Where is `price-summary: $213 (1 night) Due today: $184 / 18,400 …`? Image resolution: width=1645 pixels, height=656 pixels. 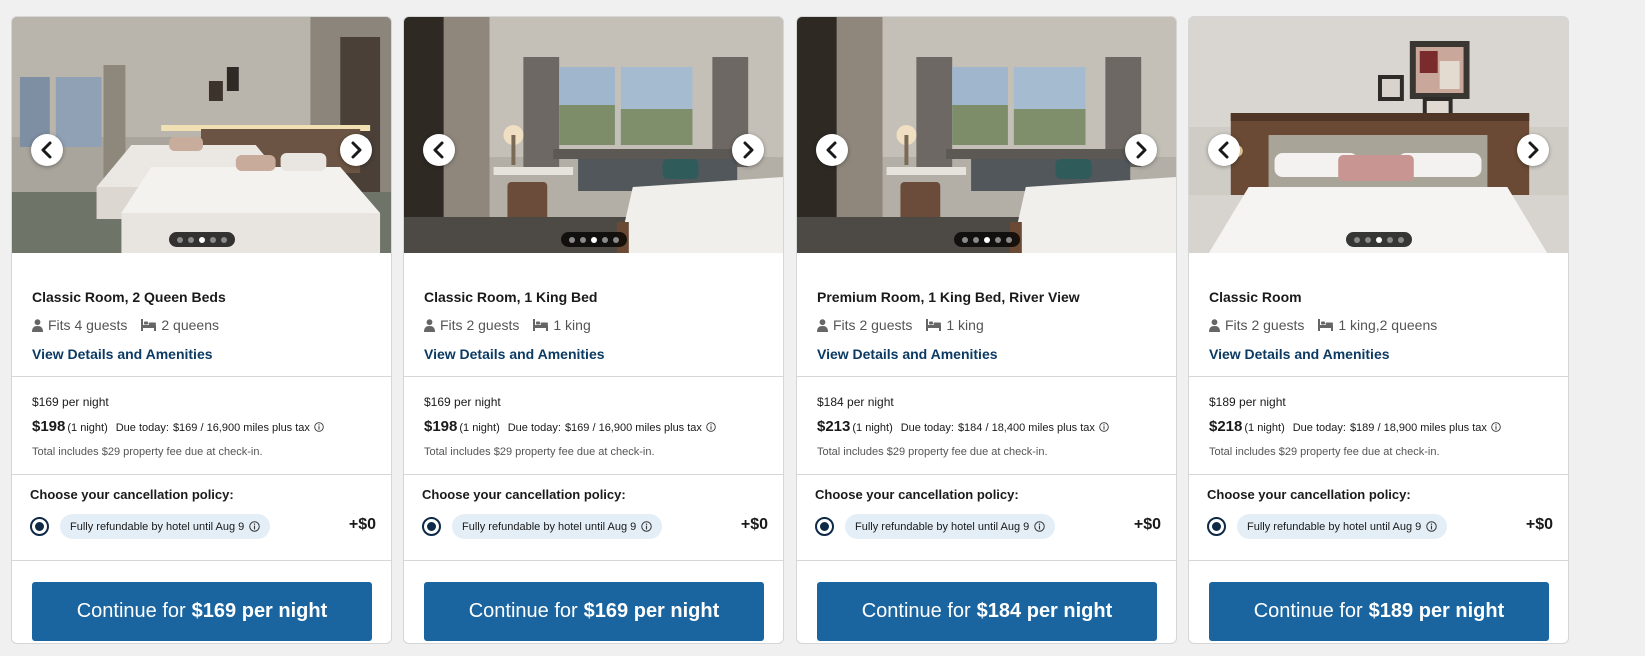
price-summary: $213 (1 night) Due today: $184 / 18,400 … is located at coordinates (963, 426).